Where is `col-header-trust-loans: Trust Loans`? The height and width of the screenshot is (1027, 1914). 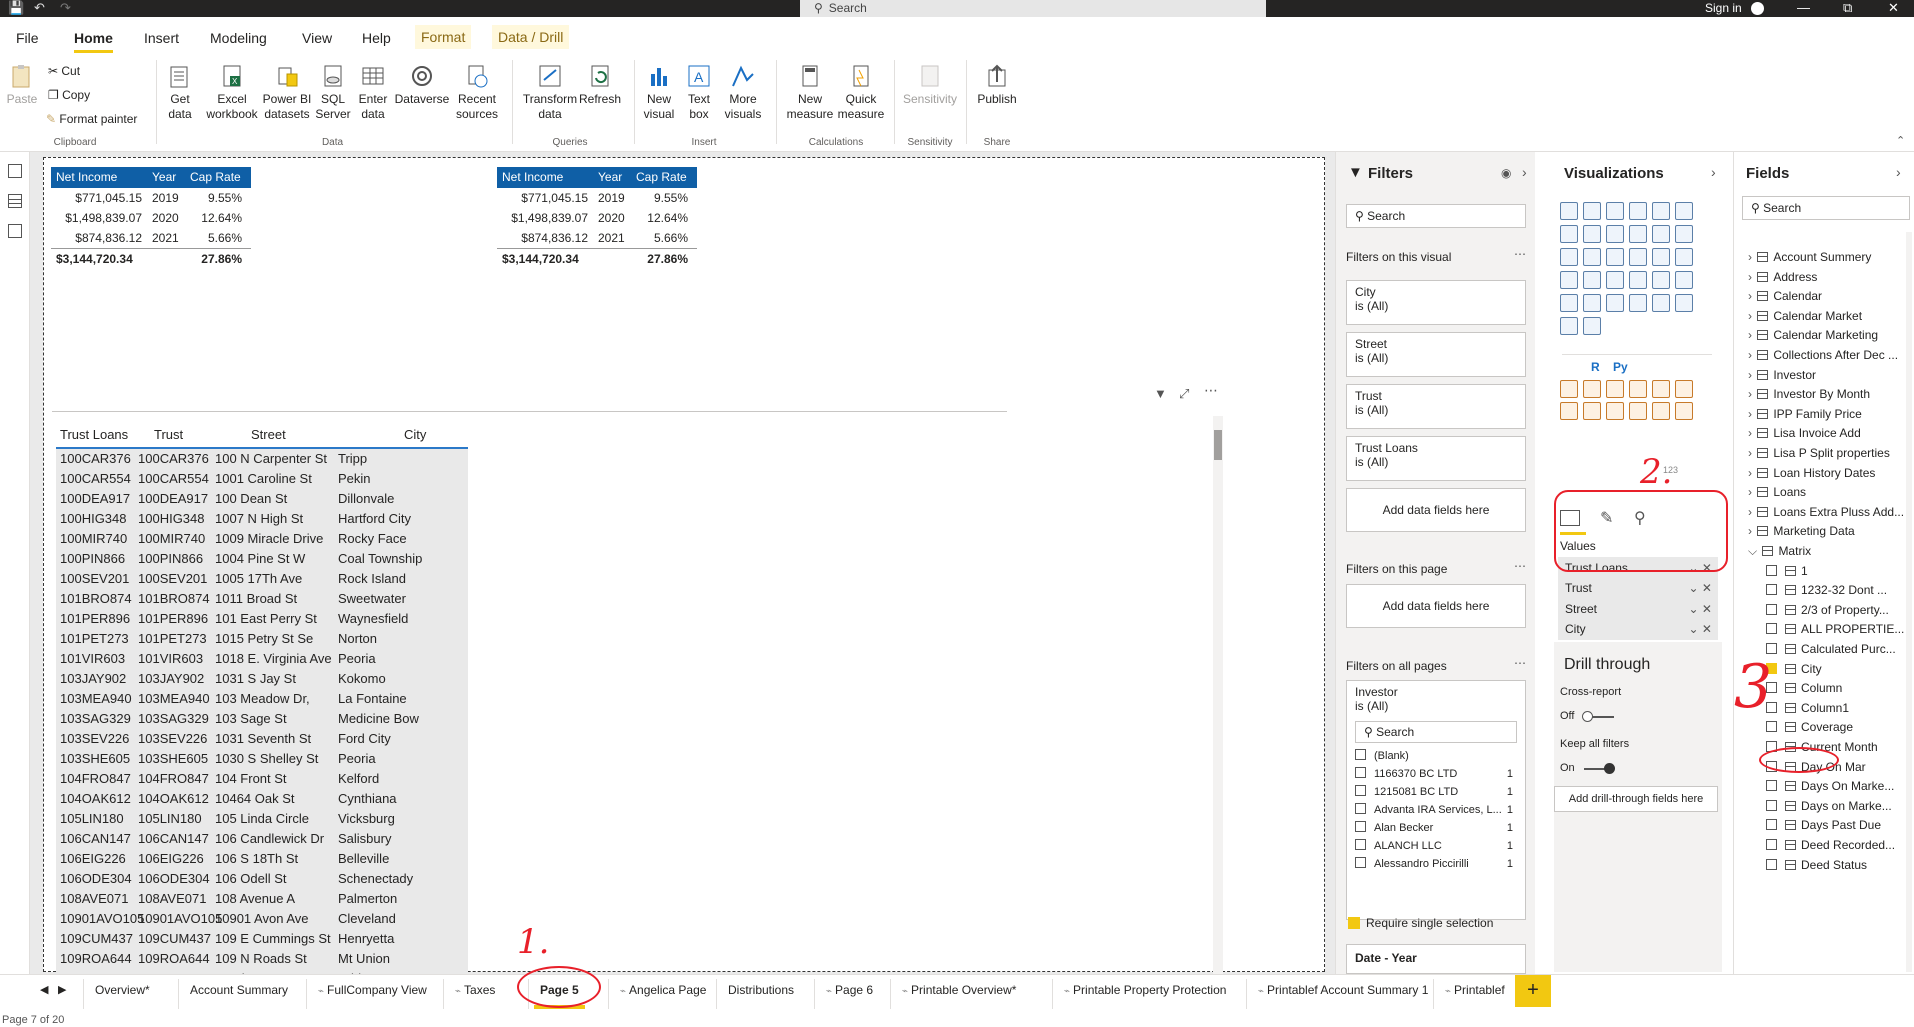
col-header-trust-loans: Trust Loans is located at coordinates (94, 434).